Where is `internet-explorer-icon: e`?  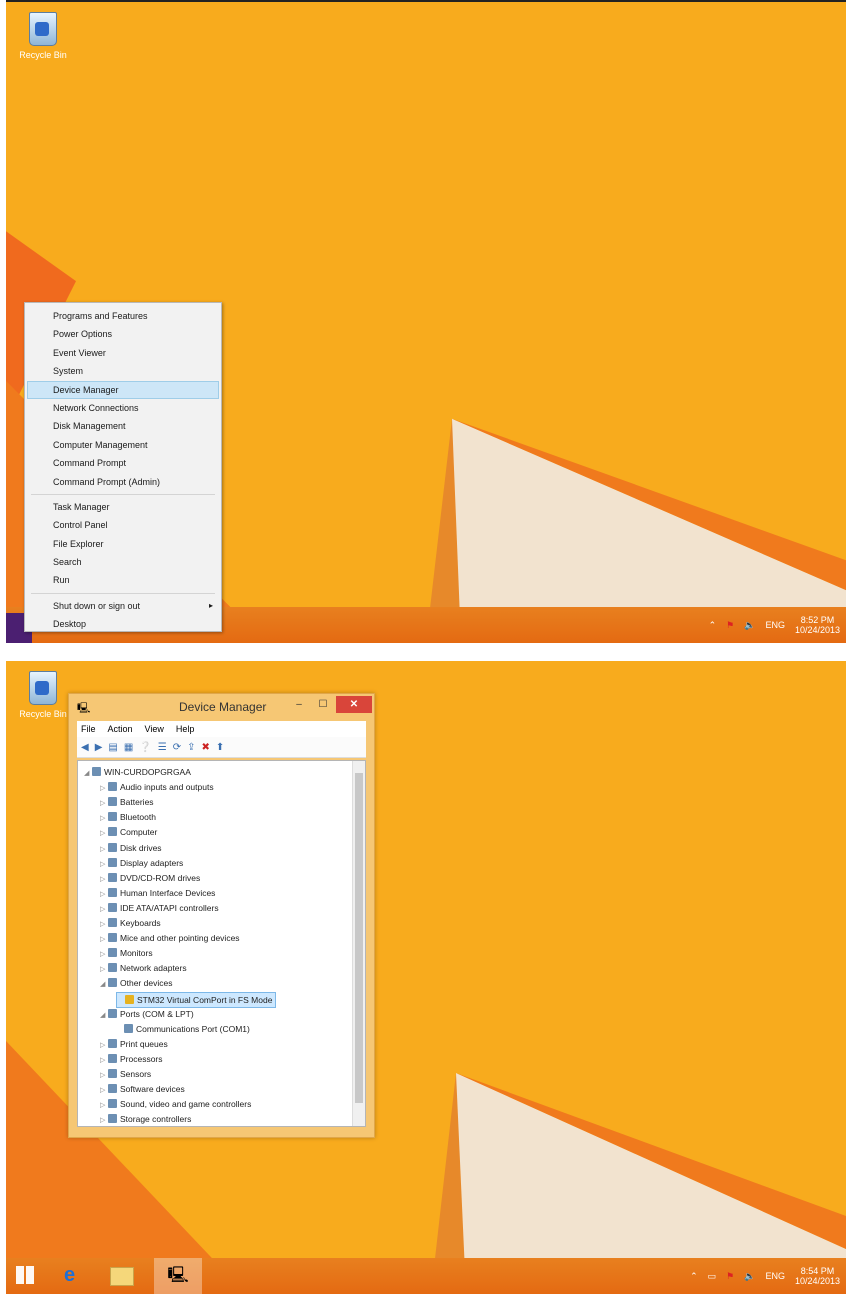 internet-explorer-icon: e is located at coordinates (69, 1275).